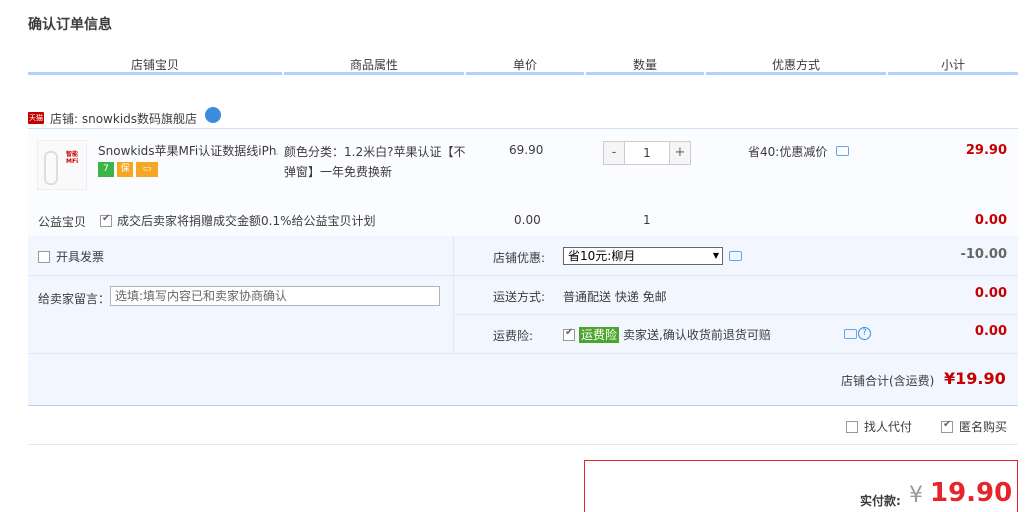 The width and height of the screenshot is (1027, 512). Describe the element at coordinates (880, 501) in the screenshot. I see `payment-label: 实付款:` at that location.